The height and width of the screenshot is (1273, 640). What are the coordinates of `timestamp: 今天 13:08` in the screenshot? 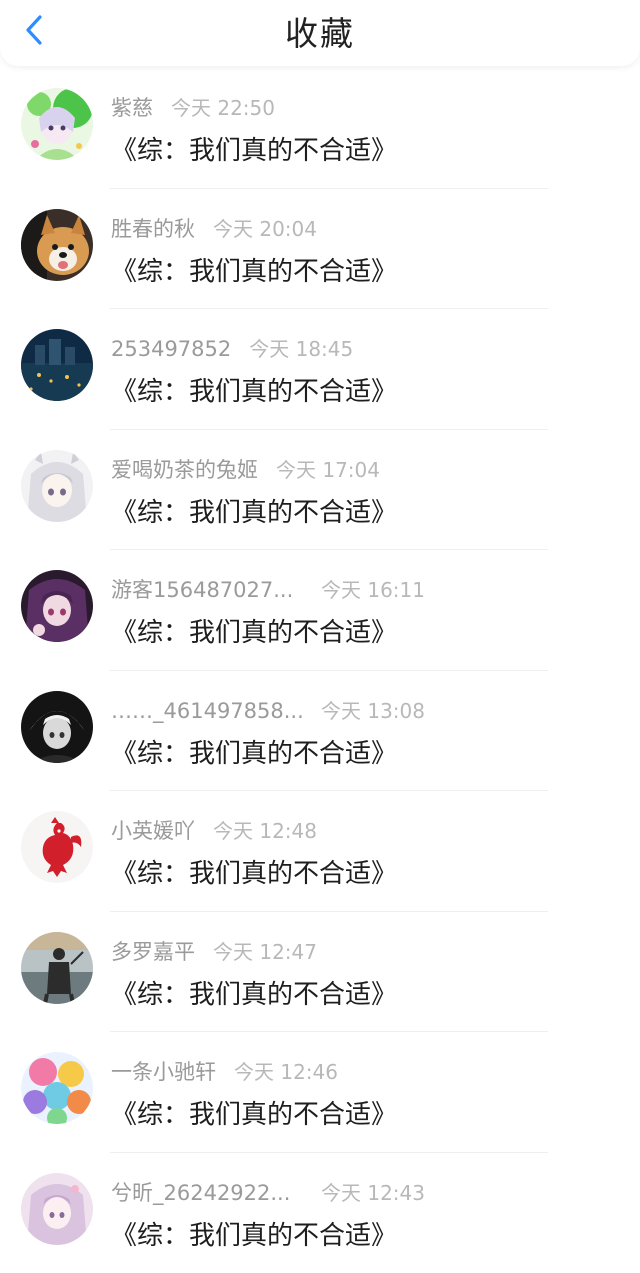 It's located at (373, 709).